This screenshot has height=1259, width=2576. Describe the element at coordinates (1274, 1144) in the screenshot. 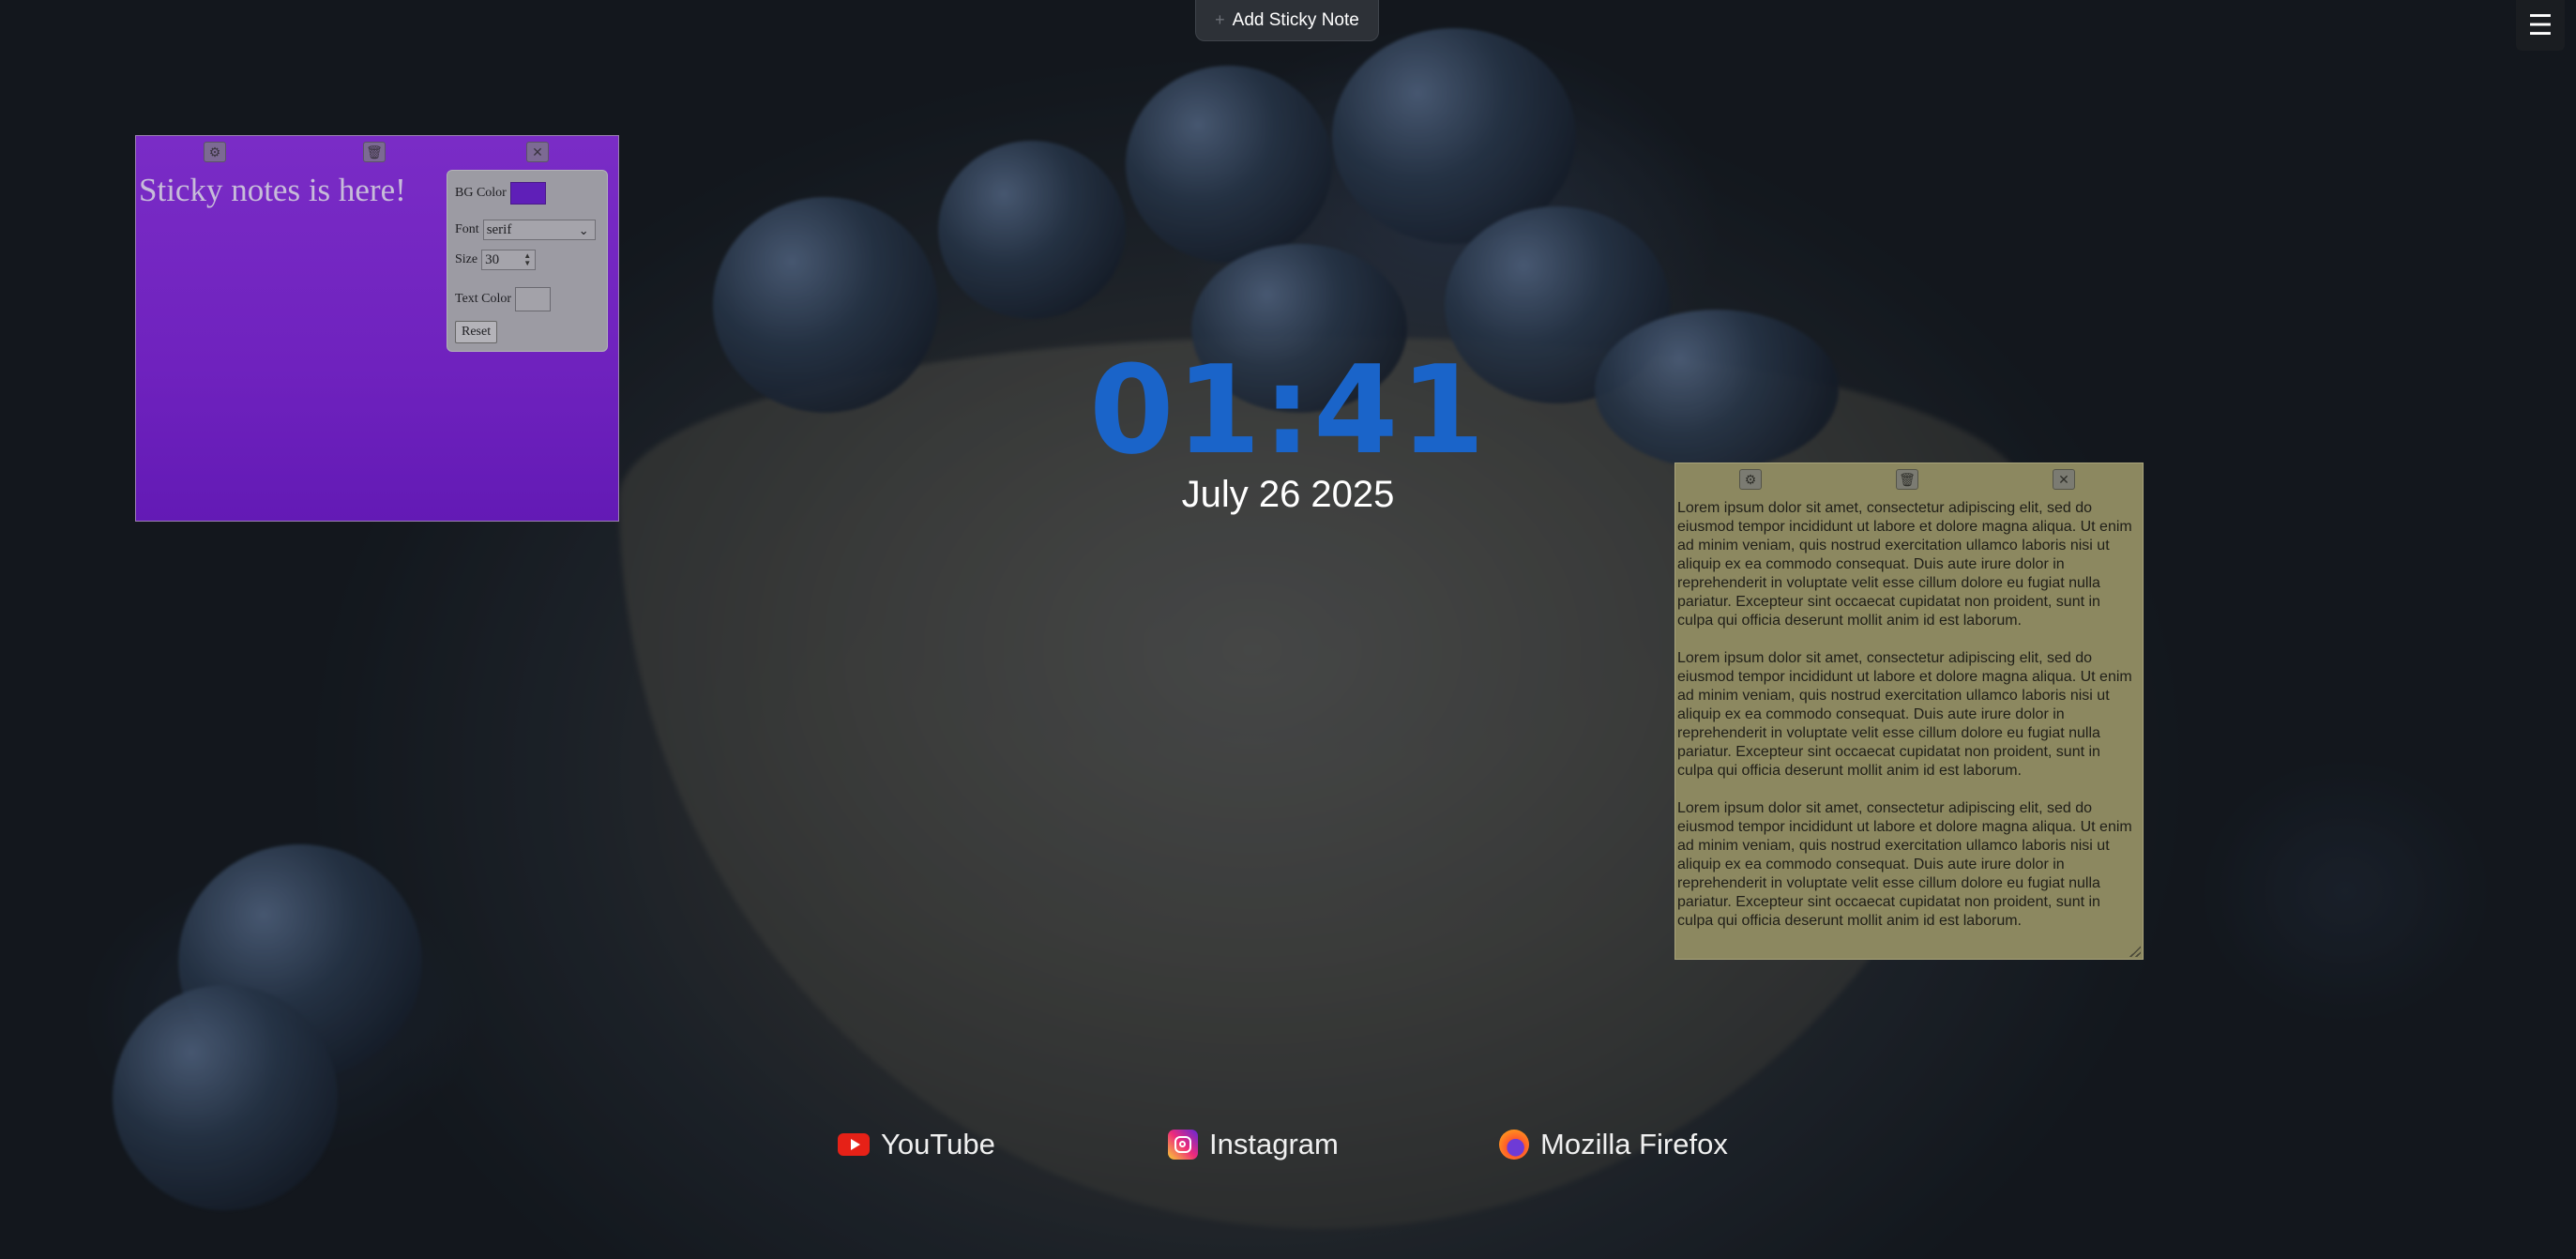

I see `shortcut-label: Instagram` at that location.